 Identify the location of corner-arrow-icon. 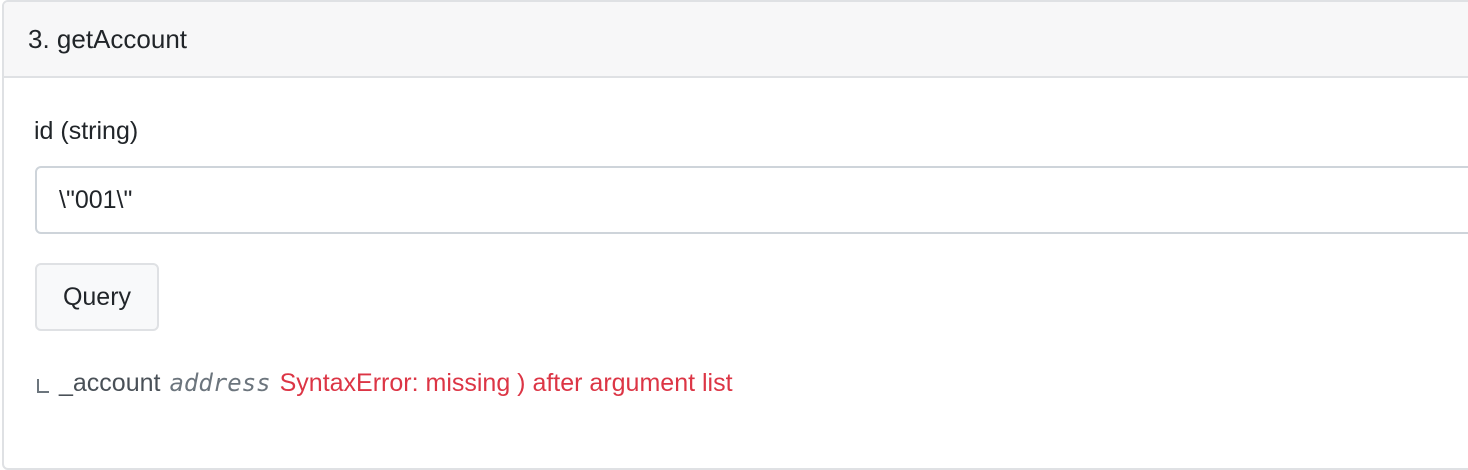
(43, 386).